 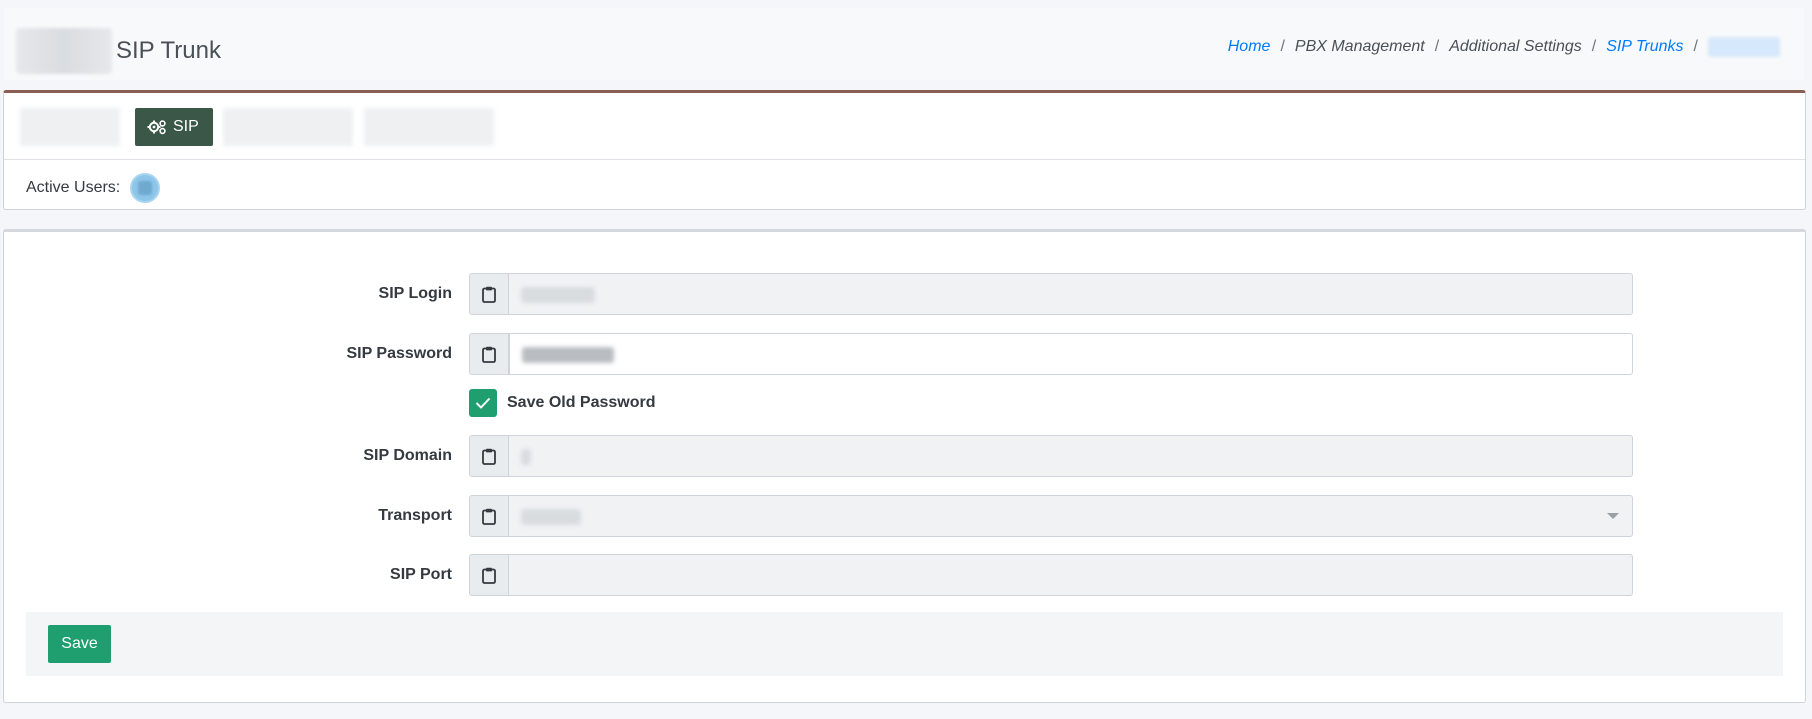 What do you see at coordinates (1249, 47) in the screenshot?
I see `breadcrumb-home: Home` at bounding box center [1249, 47].